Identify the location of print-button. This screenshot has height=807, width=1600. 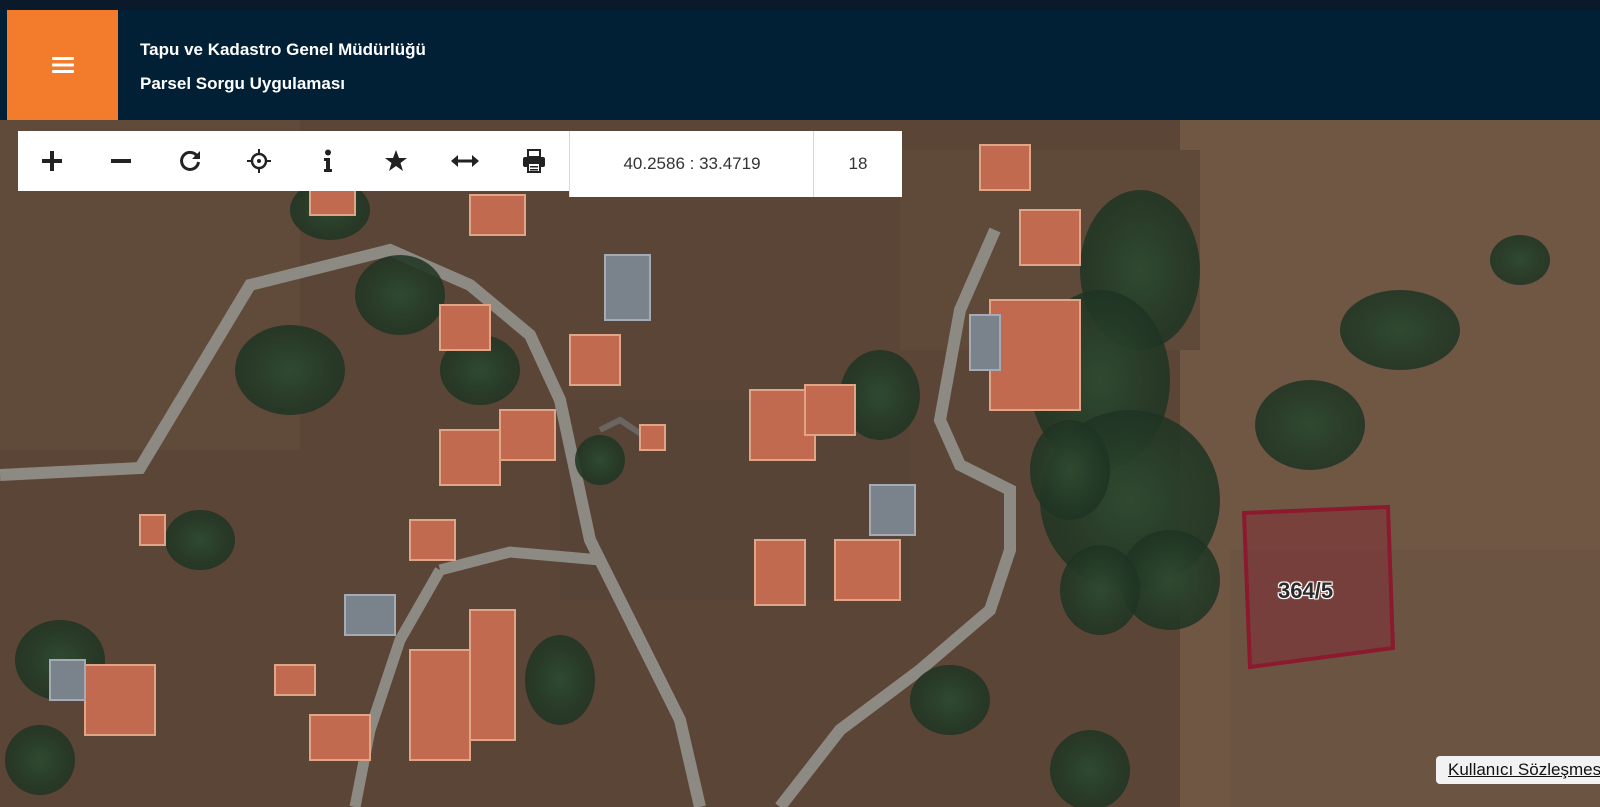
(534, 161).